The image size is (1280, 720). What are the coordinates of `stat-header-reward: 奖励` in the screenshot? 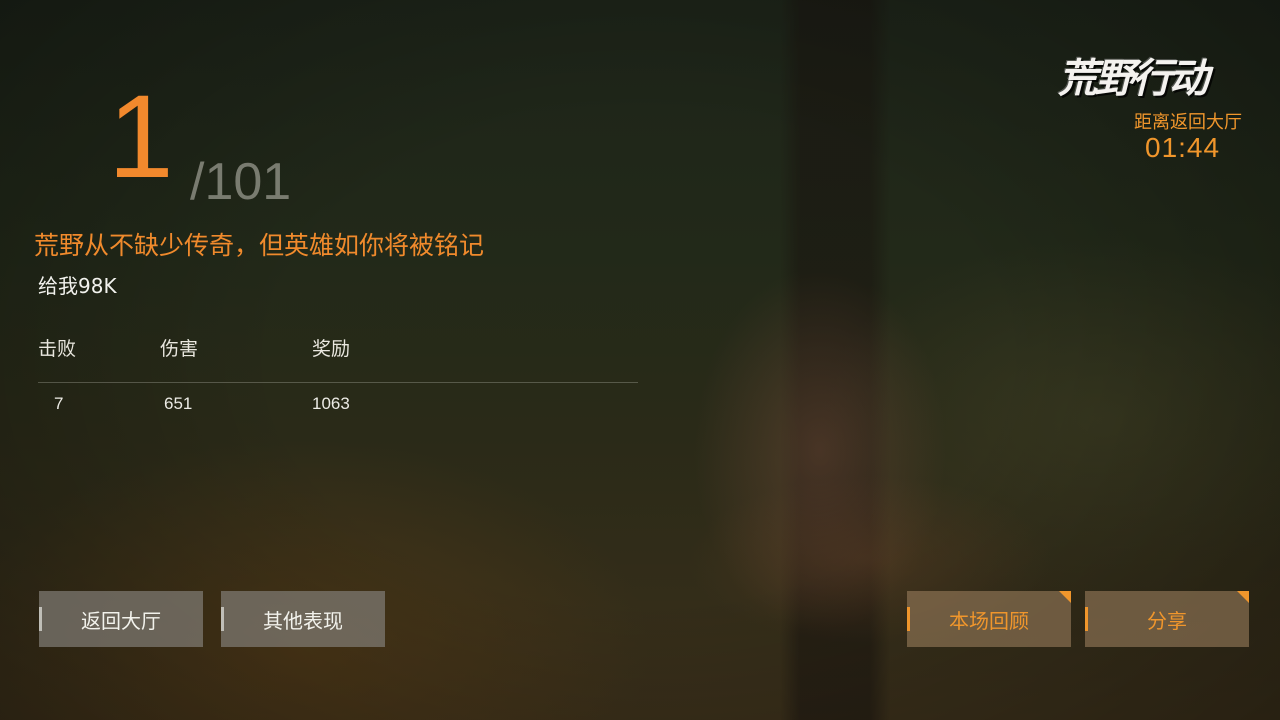 It's located at (331, 349).